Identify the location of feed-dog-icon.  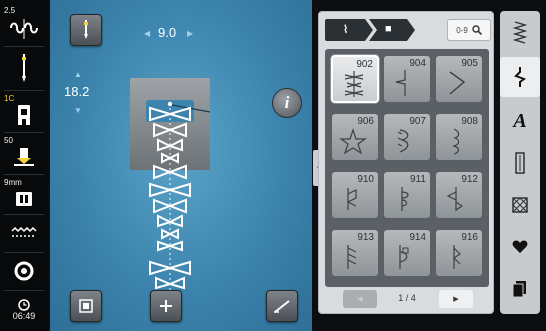
(24, 232).